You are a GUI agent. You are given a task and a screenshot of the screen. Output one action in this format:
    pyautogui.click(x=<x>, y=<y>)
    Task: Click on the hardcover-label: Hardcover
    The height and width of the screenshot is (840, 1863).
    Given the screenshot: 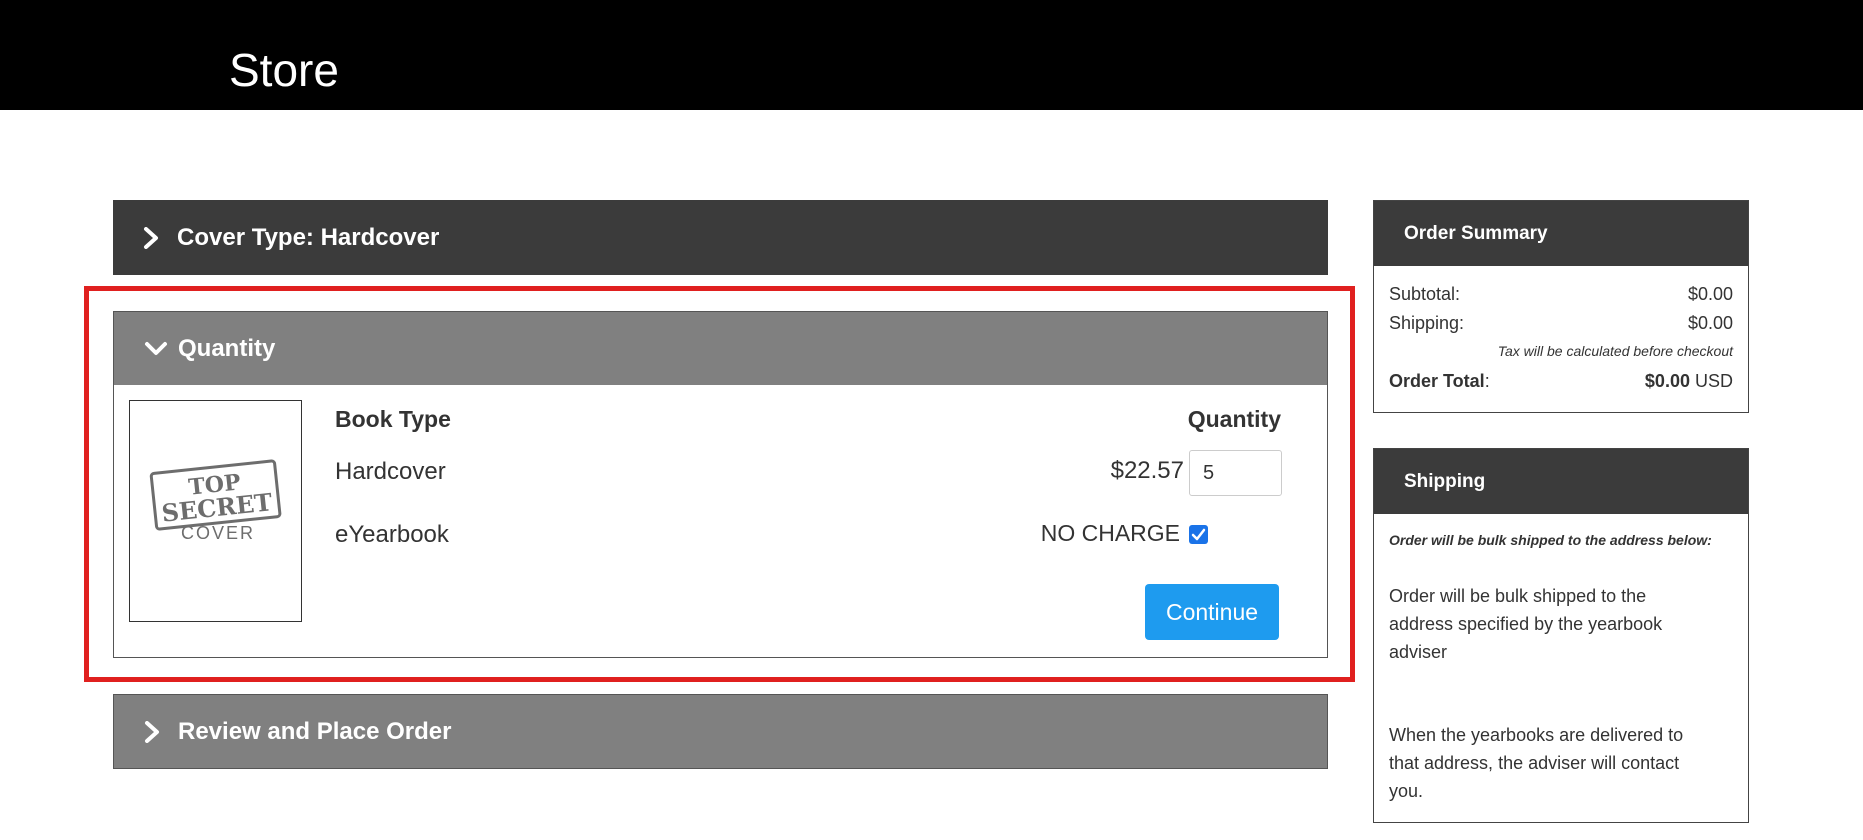 What is the action you would take?
    pyautogui.click(x=390, y=471)
    